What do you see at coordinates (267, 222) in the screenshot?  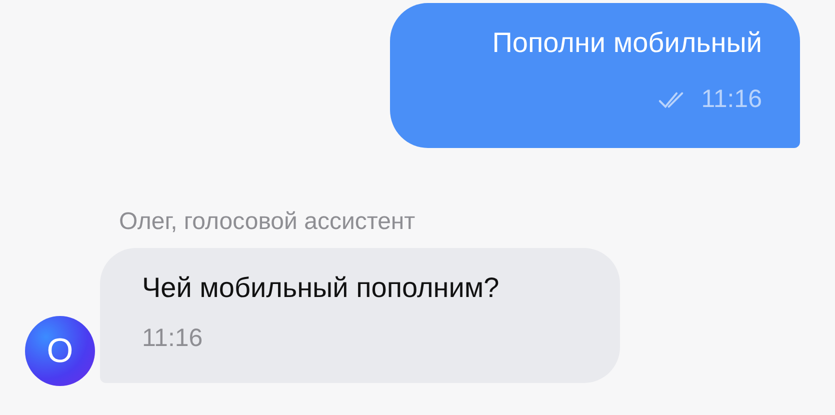 I see `sender-name: Олег, голосовой ассистент` at bounding box center [267, 222].